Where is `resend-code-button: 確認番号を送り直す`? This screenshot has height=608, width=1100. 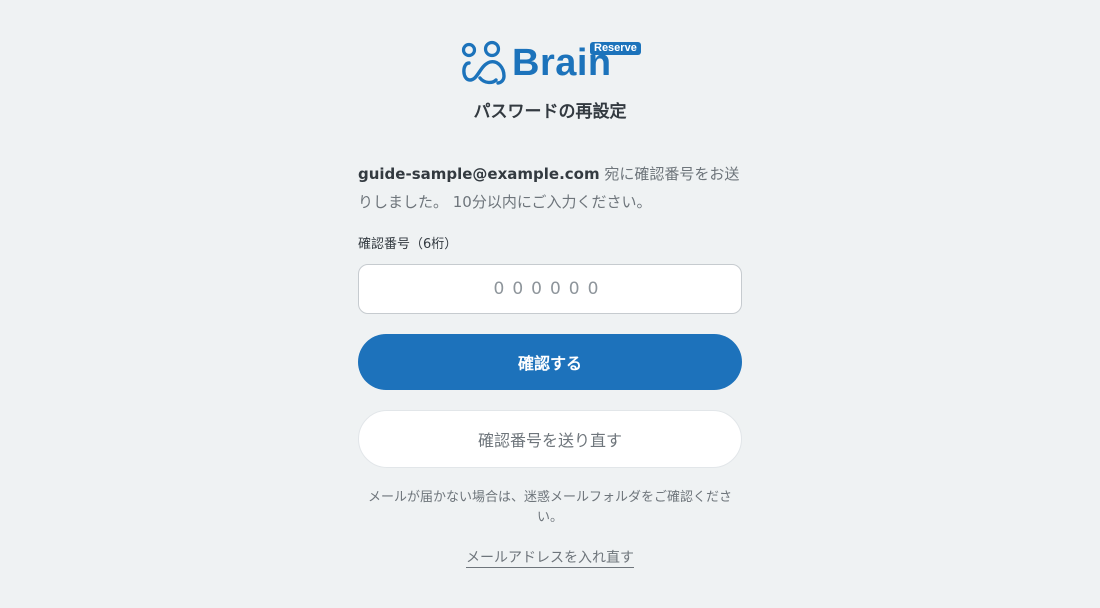 resend-code-button: 確認番号を送り直す is located at coordinates (550, 439).